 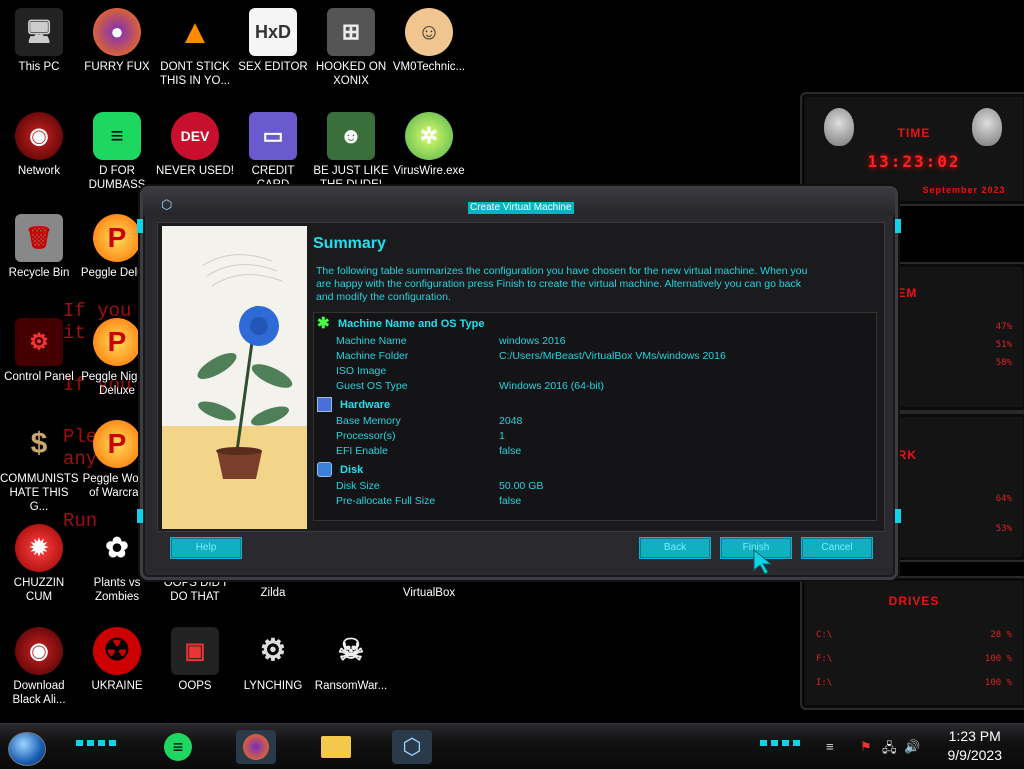 I want to click on desktop-icon-sex-editor: HxD SEX EDITOR, so click(x=273, y=41).